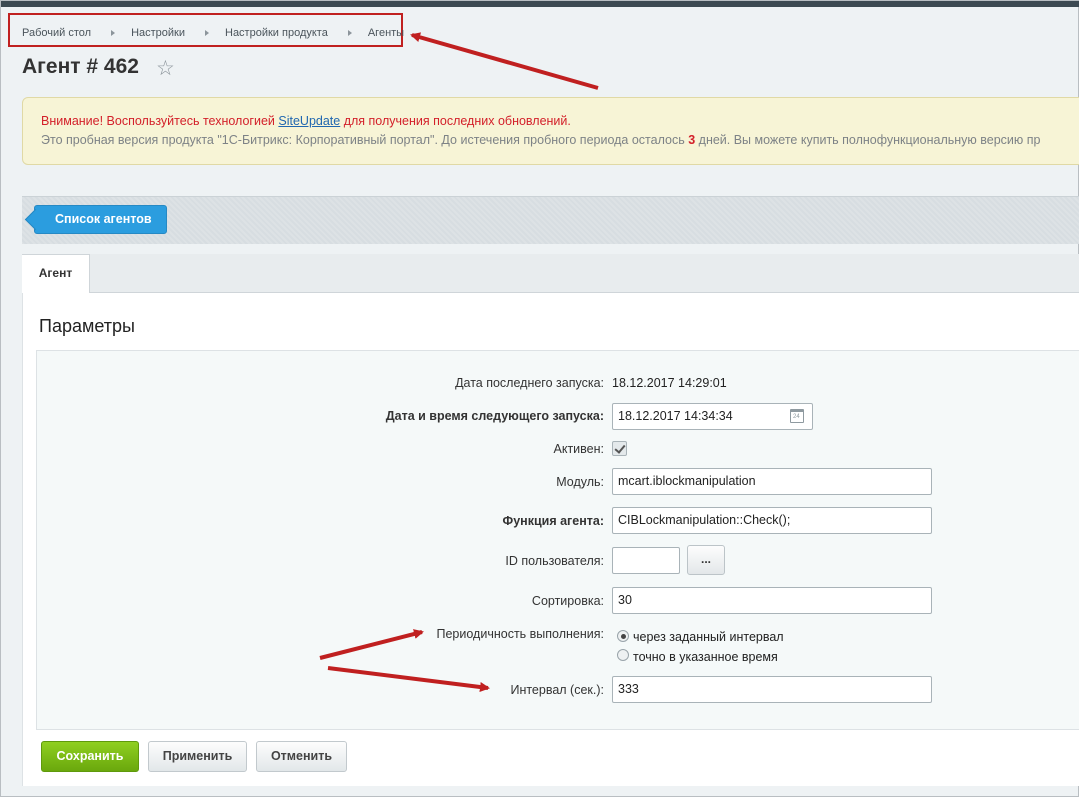  Describe the element at coordinates (520, 634) in the screenshot. I see `periodicity-label: Периодичность выполнения:` at that location.